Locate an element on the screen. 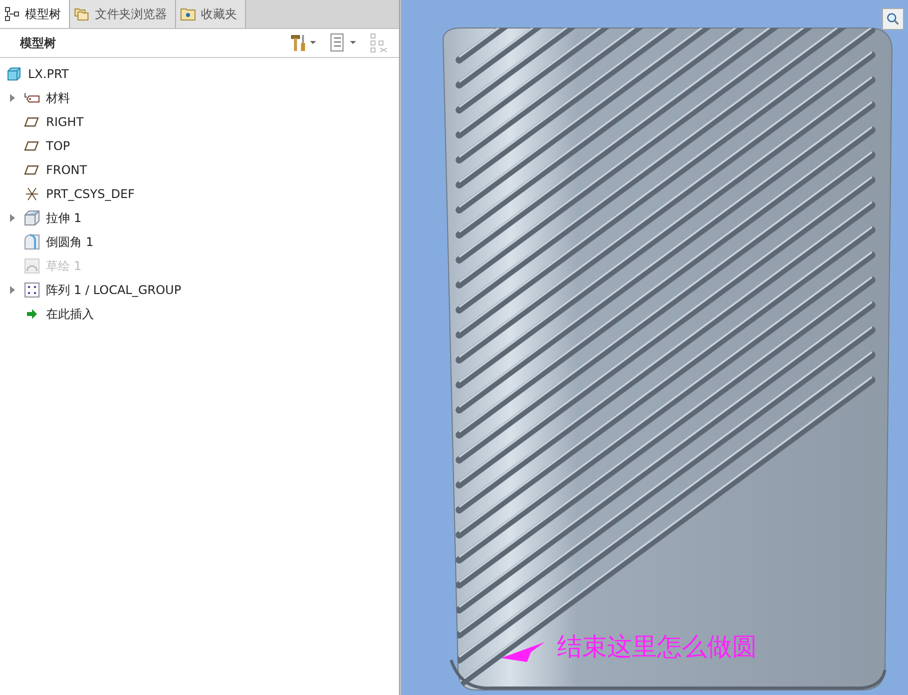  tree-item: TOP is located at coordinates (58, 146).